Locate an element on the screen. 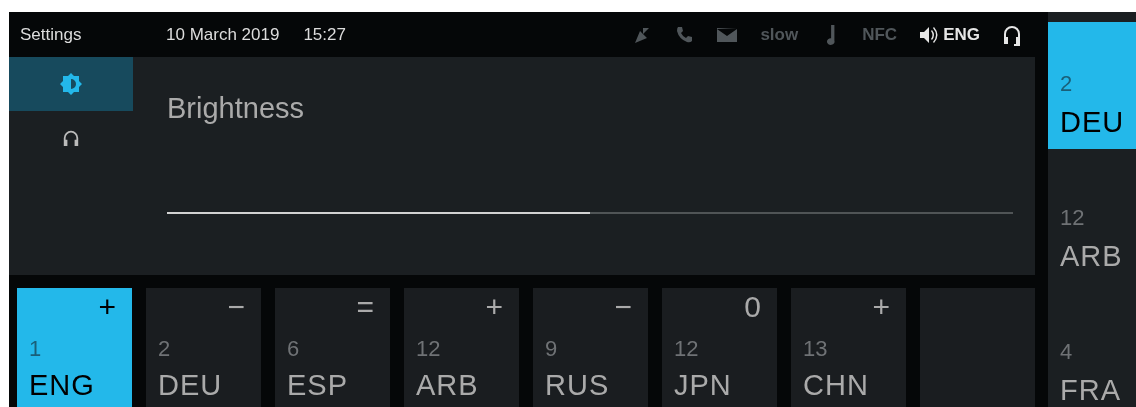 This screenshot has width=1136, height=407. channel-tile: 0 12 JPN is located at coordinates (719, 347).